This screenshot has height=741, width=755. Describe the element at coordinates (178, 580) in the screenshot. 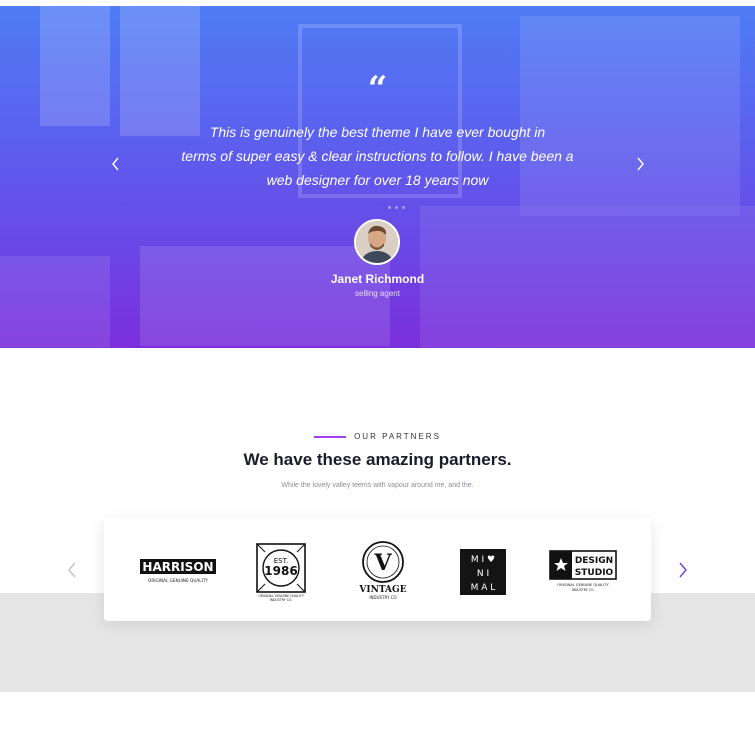

I see `harrison-logo-tagline: ORIGINAL GENUINE QUALITY` at that location.